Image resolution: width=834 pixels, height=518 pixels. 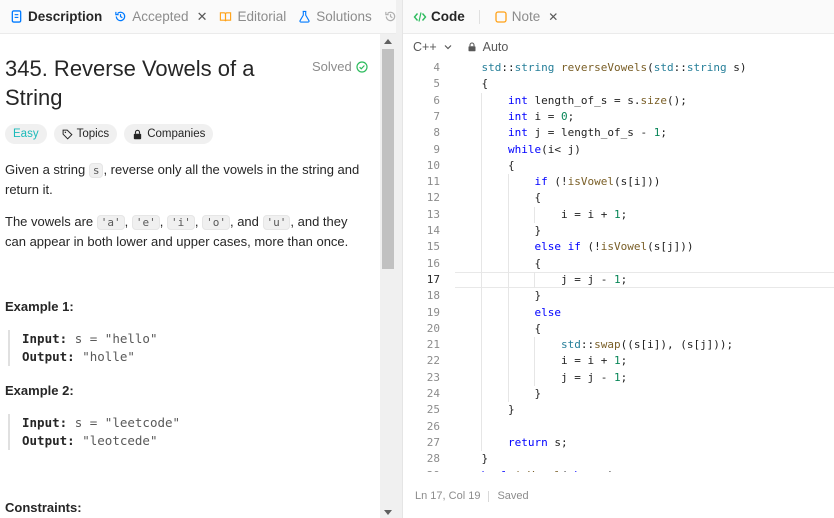 What do you see at coordinates (618, 231) in the screenshot?
I see `code-line: 14 }` at bounding box center [618, 231].